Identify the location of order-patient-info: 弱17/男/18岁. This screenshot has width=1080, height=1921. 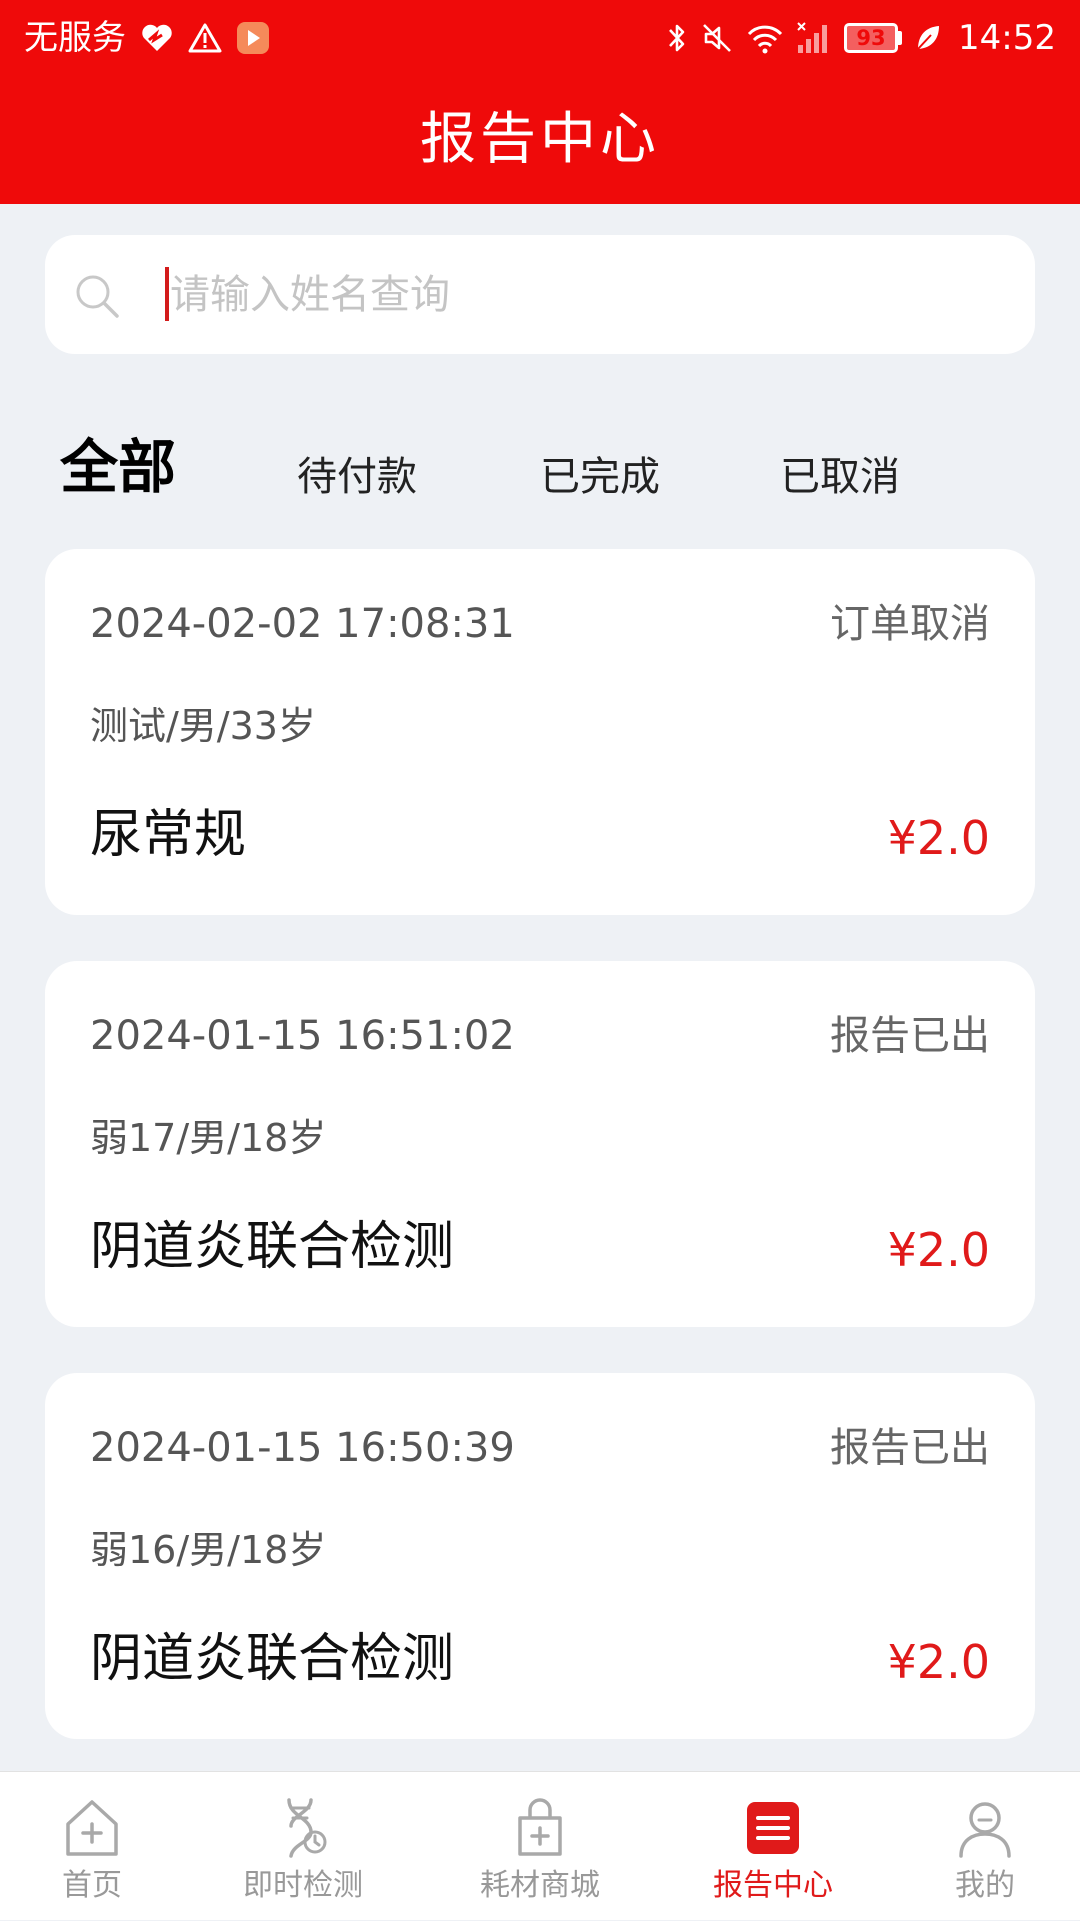
(208, 1138).